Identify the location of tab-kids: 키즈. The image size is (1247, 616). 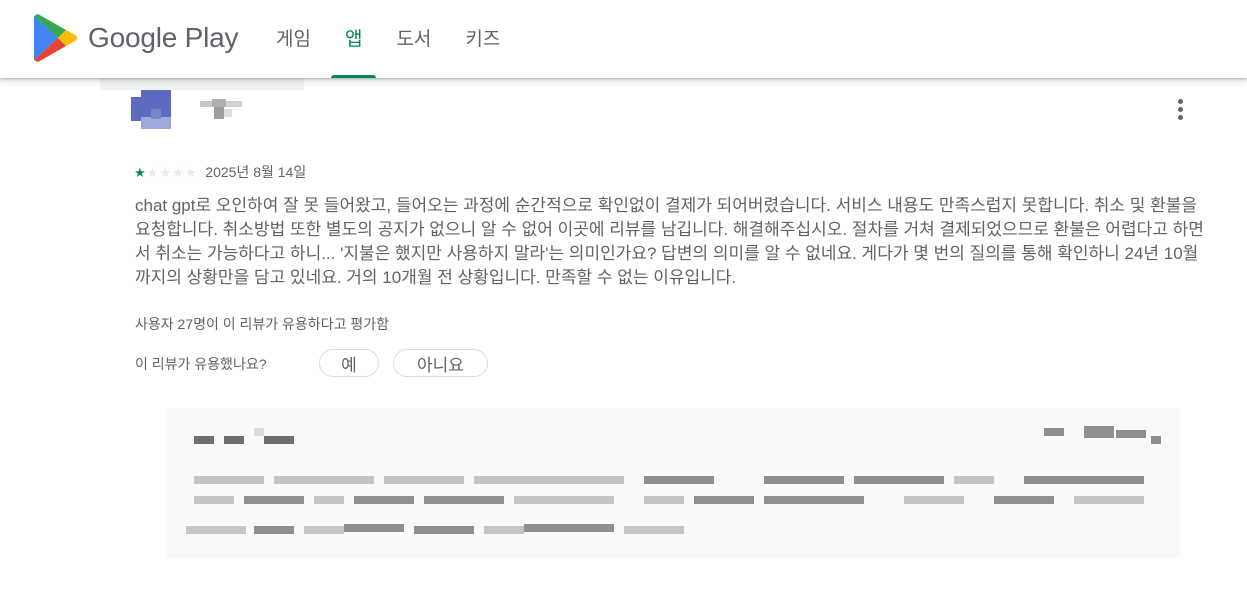
(482, 39).